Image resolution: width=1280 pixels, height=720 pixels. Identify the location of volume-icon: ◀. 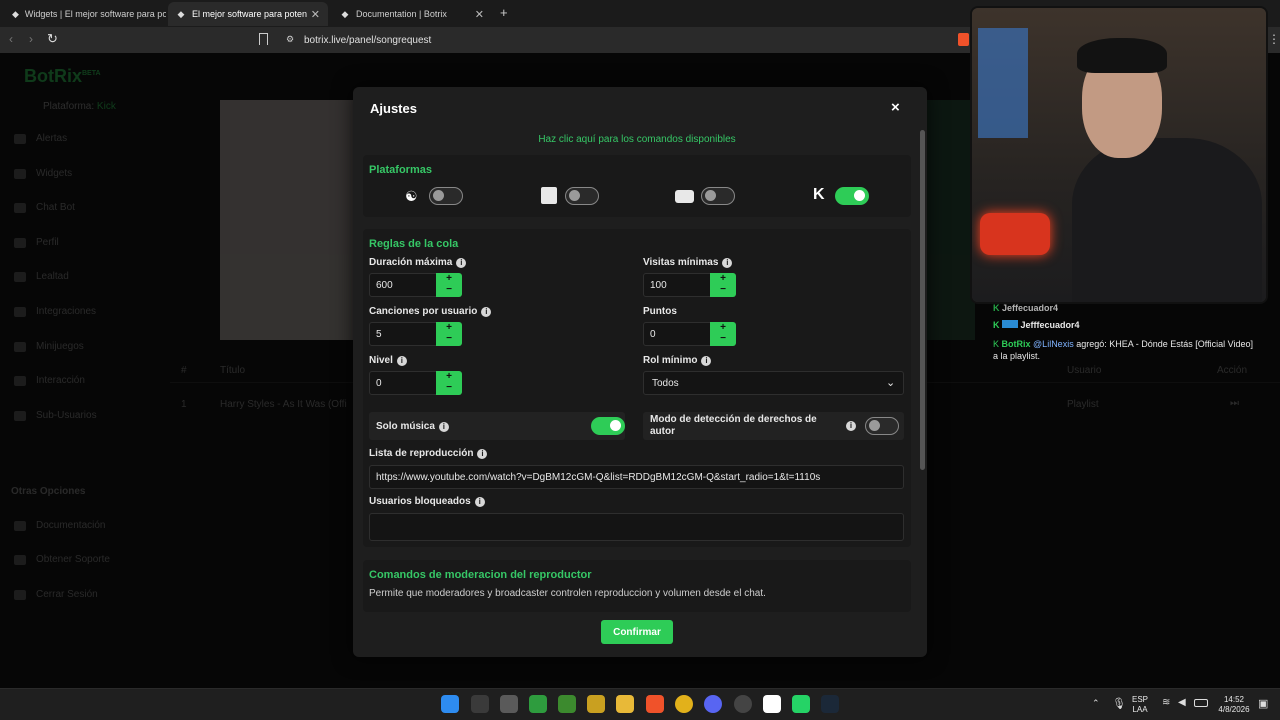
(1182, 702).